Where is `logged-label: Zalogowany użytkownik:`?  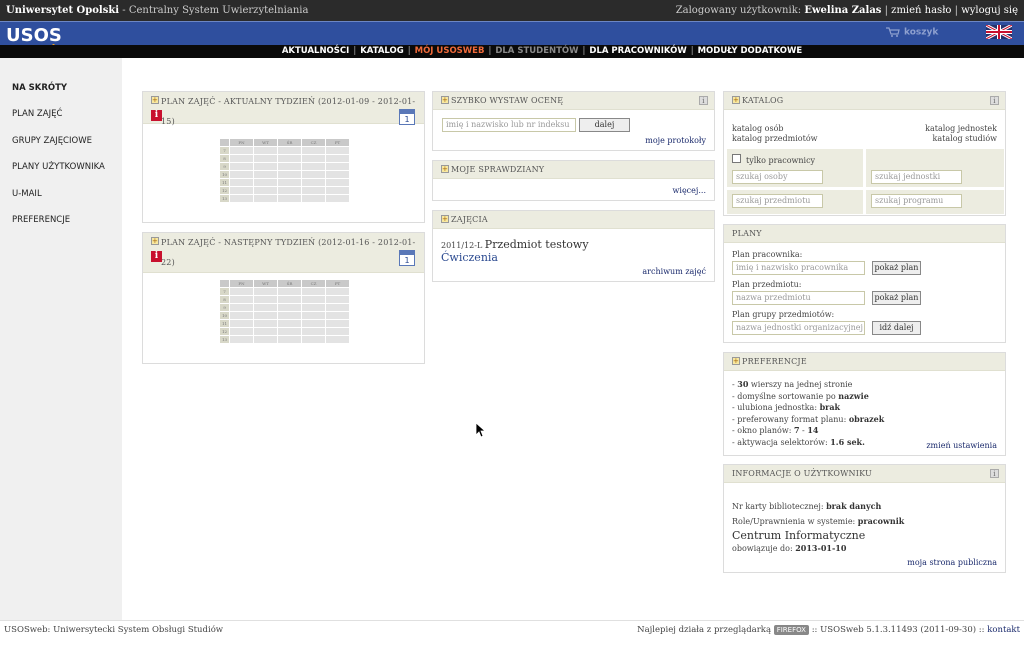 logged-label: Zalogowany użytkownik: is located at coordinates (738, 10).